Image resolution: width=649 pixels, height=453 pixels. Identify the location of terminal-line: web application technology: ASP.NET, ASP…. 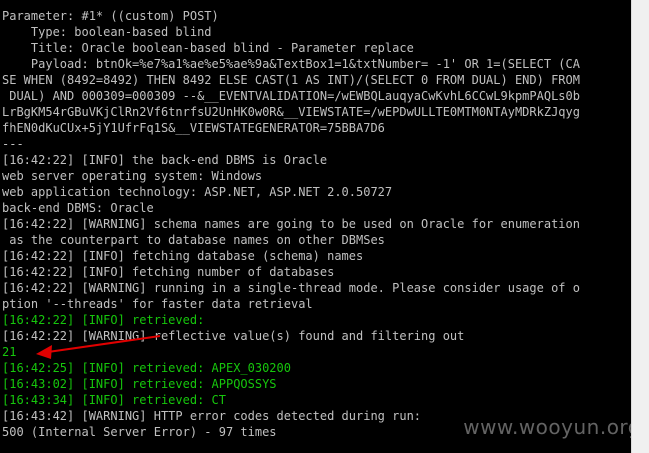
(197, 192).